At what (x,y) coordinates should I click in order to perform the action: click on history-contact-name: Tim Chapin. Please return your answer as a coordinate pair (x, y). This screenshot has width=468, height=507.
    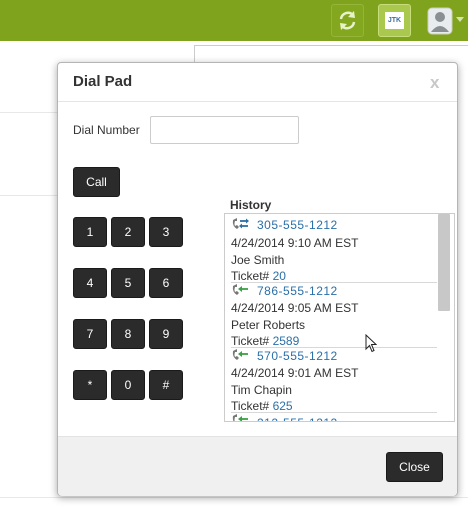
    Looking at the image, I should click on (261, 390).